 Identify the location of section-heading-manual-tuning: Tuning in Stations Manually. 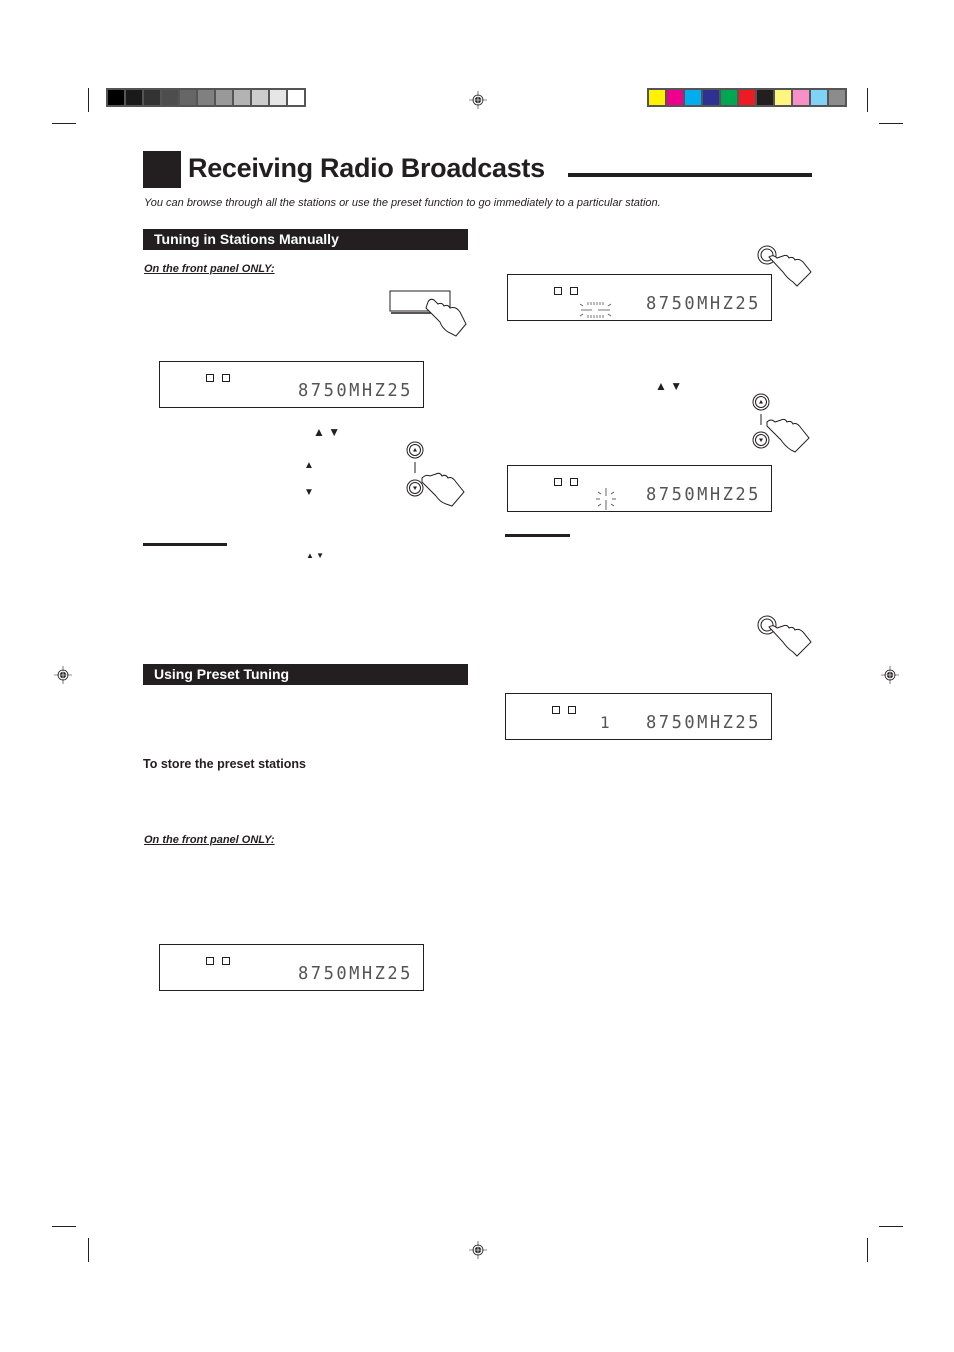
(305, 239).